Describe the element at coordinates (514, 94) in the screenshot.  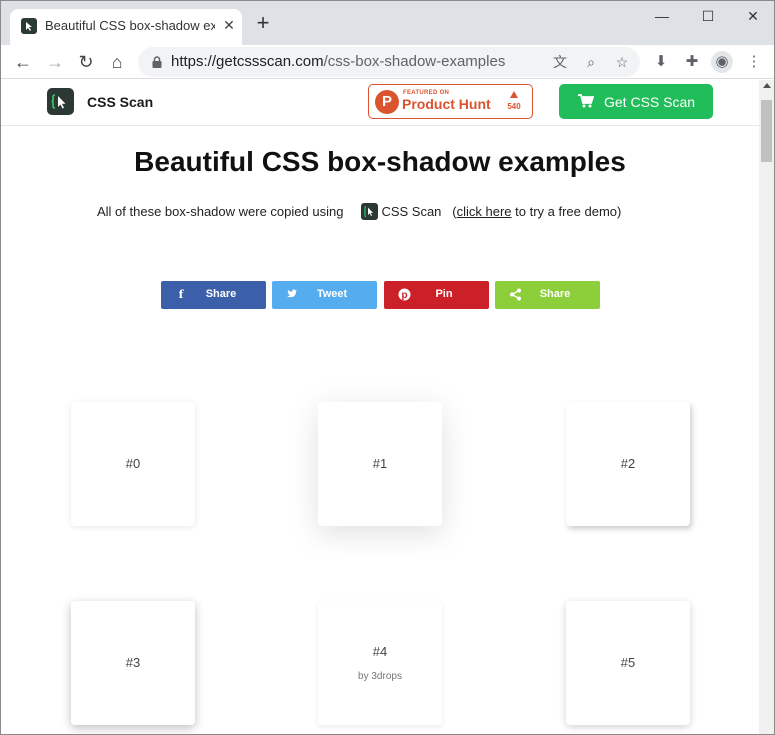
I see `upvote-arrow-icon` at that location.